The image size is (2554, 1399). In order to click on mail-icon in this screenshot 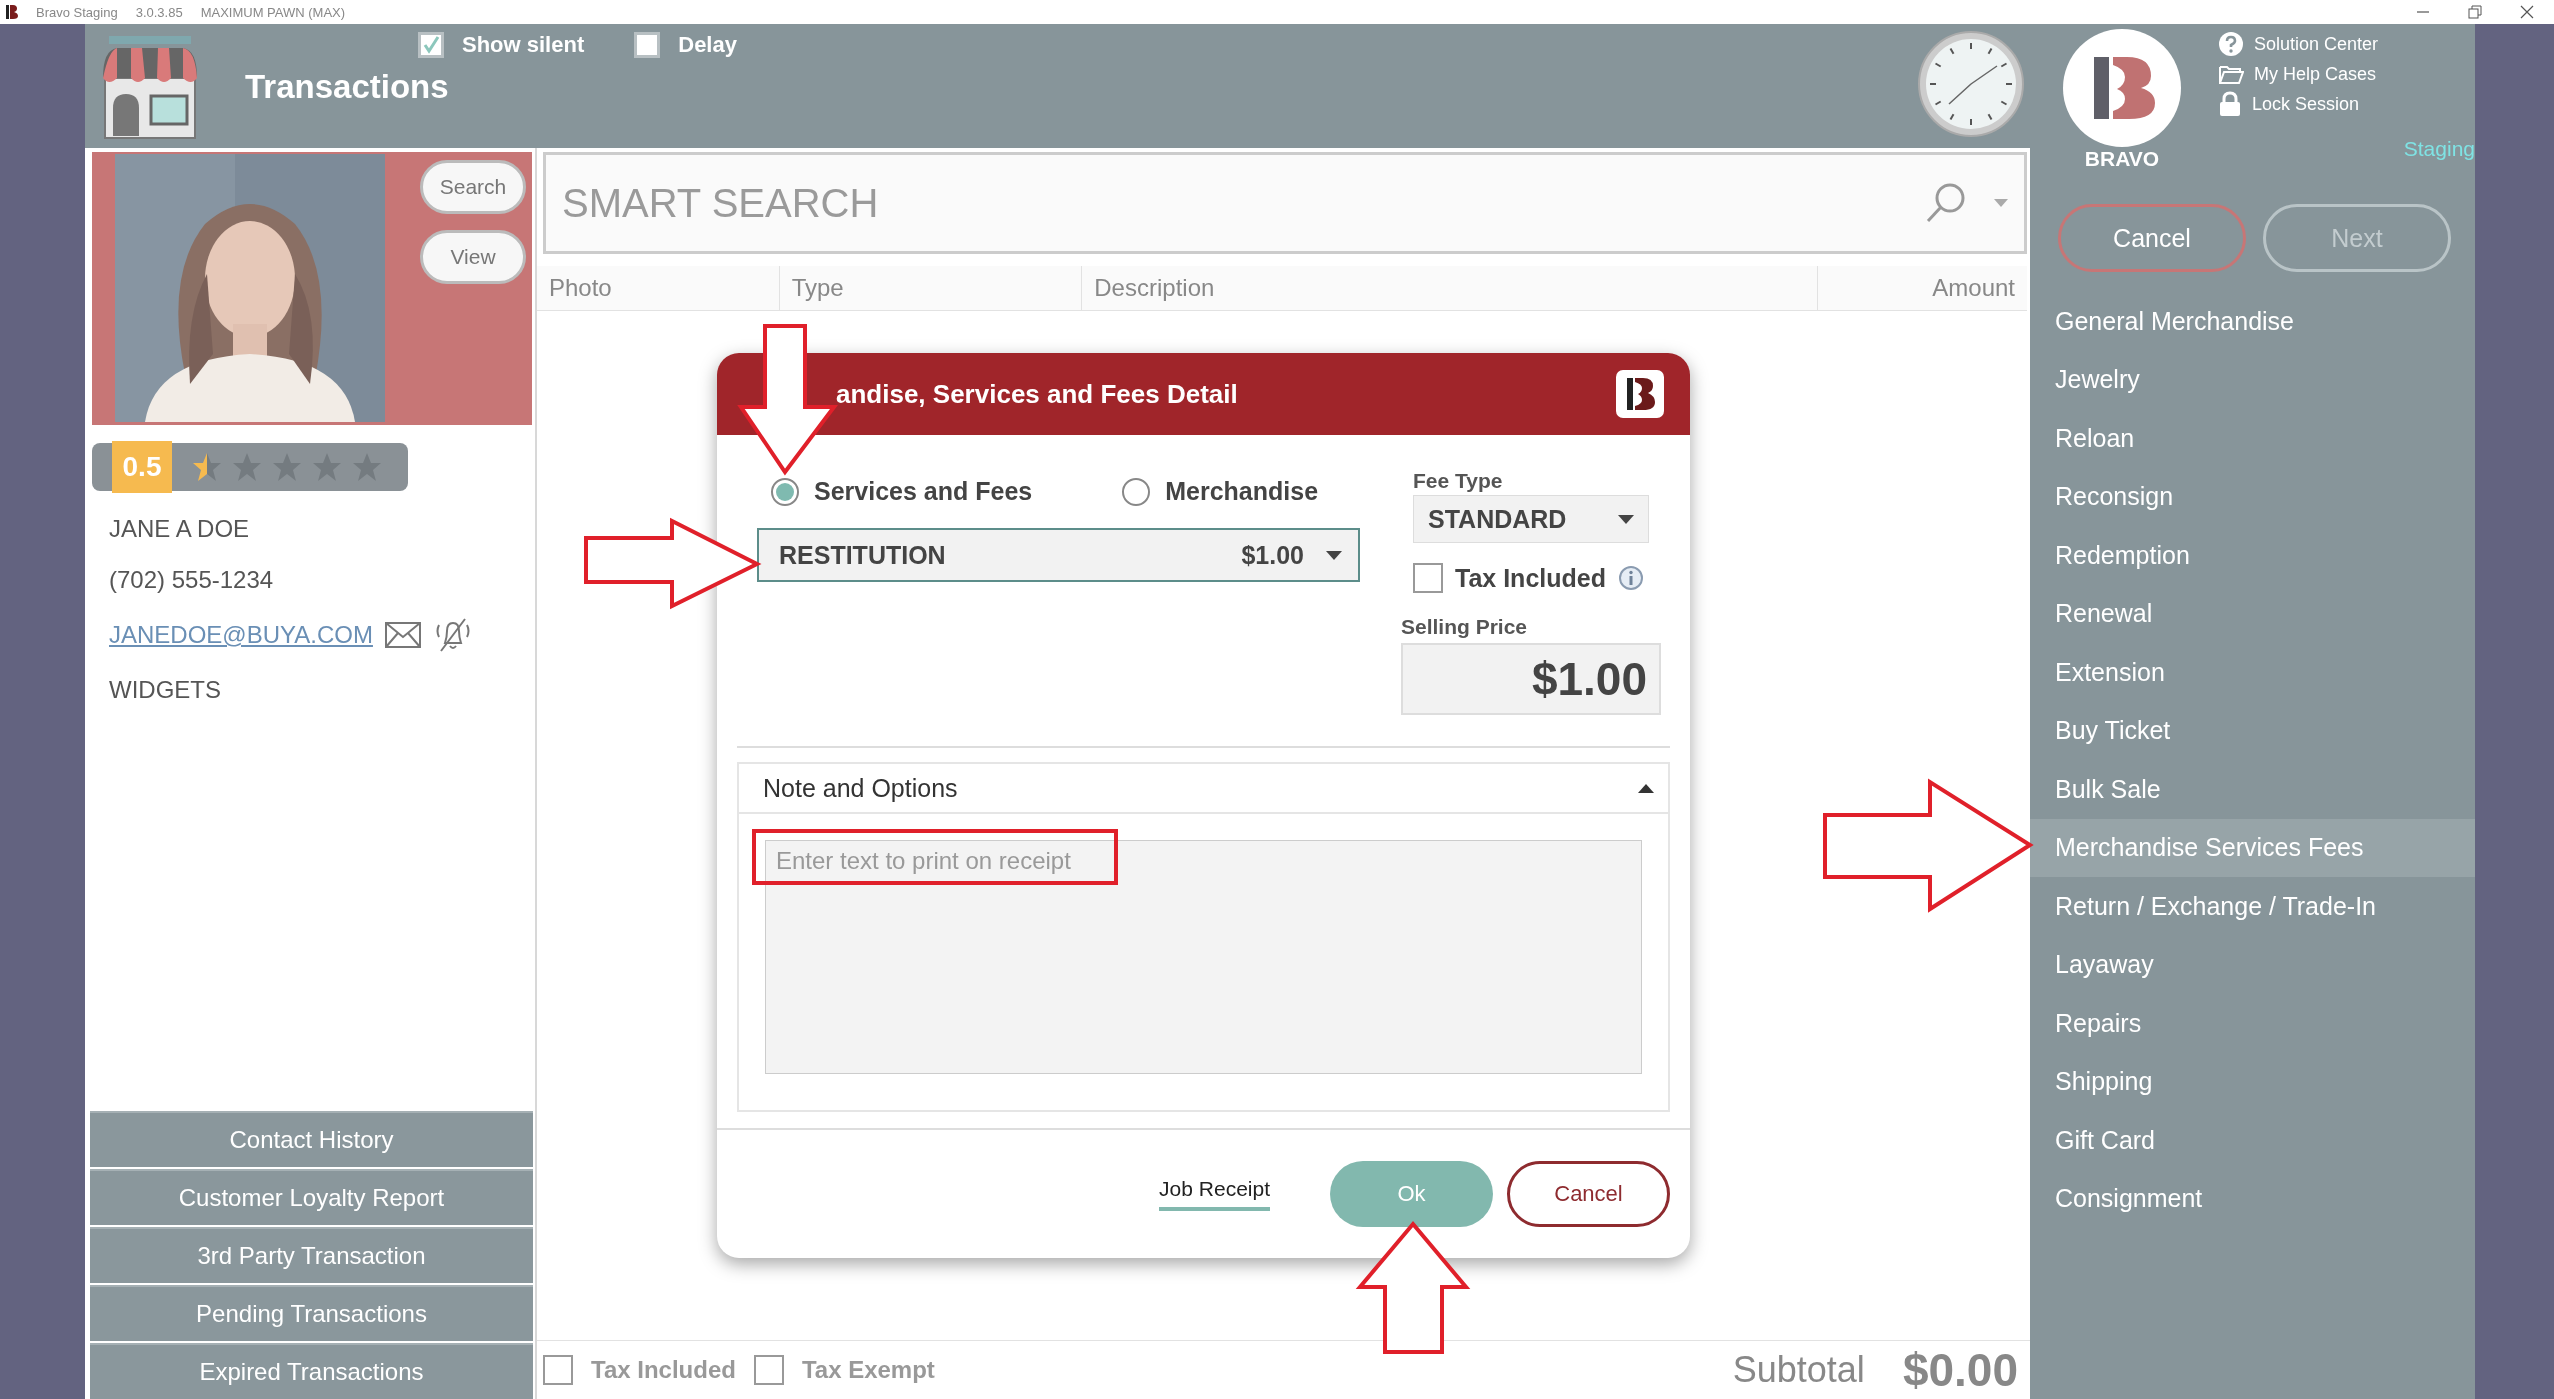, I will do `click(402, 635)`.